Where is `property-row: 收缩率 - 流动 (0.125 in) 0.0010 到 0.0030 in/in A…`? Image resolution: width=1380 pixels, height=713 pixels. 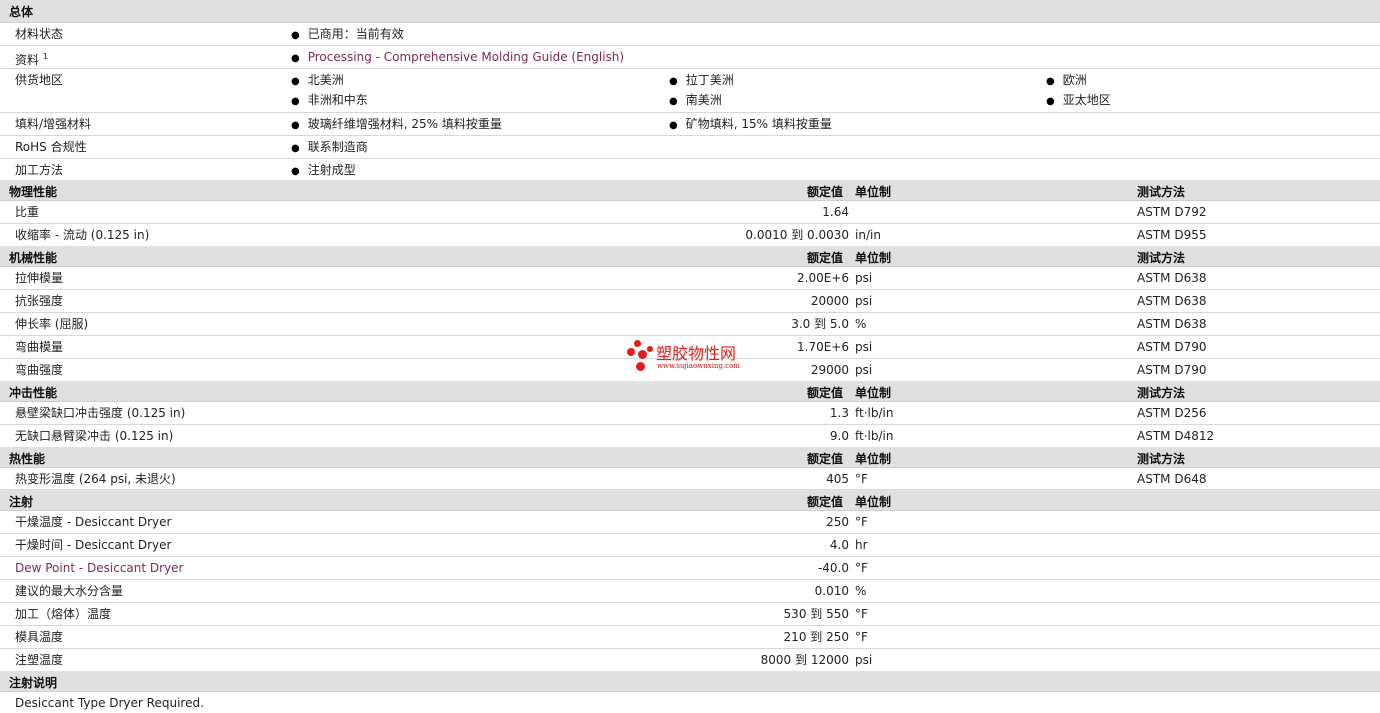 property-row: 收缩率 - 流动 (0.125 in) 0.0010 到 0.0030 in/in A… is located at coordinates (690, 235).